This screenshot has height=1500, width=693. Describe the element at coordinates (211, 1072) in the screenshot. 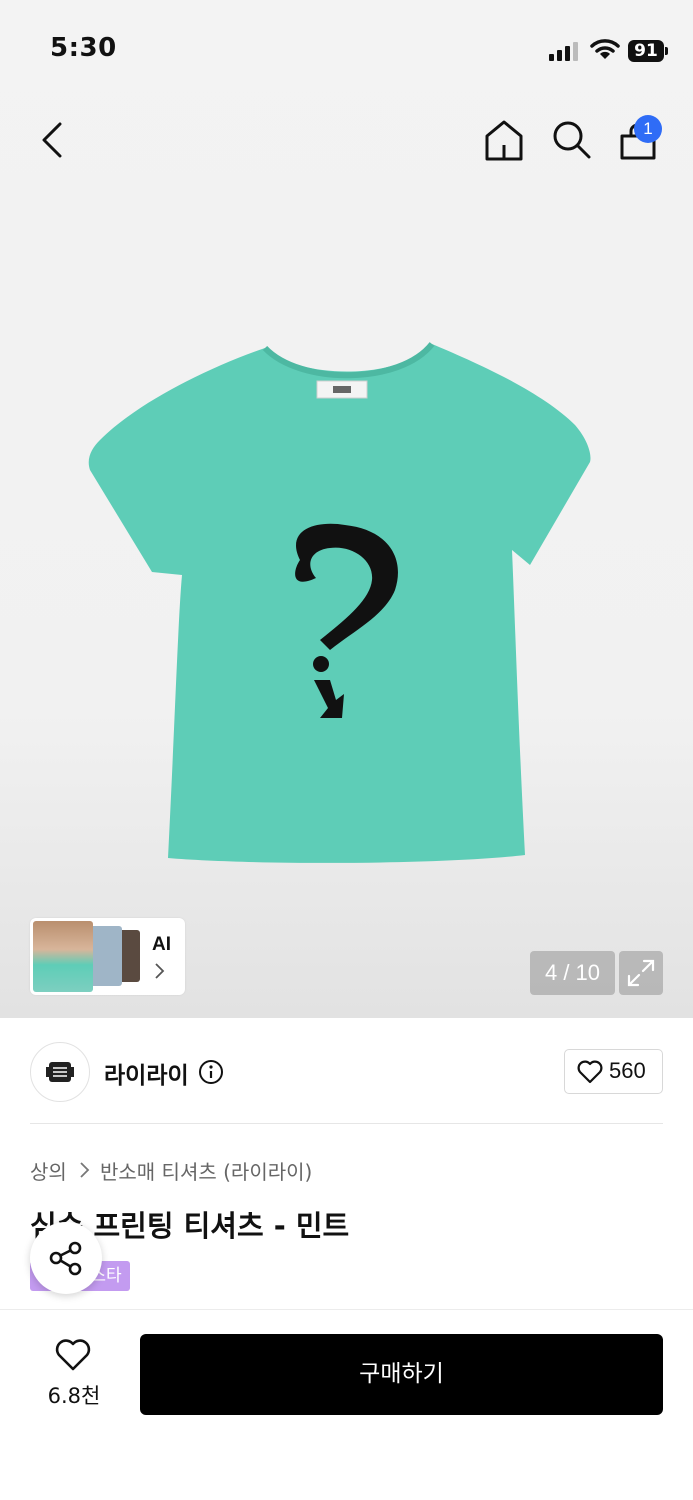

I see `info-icon` at that location.